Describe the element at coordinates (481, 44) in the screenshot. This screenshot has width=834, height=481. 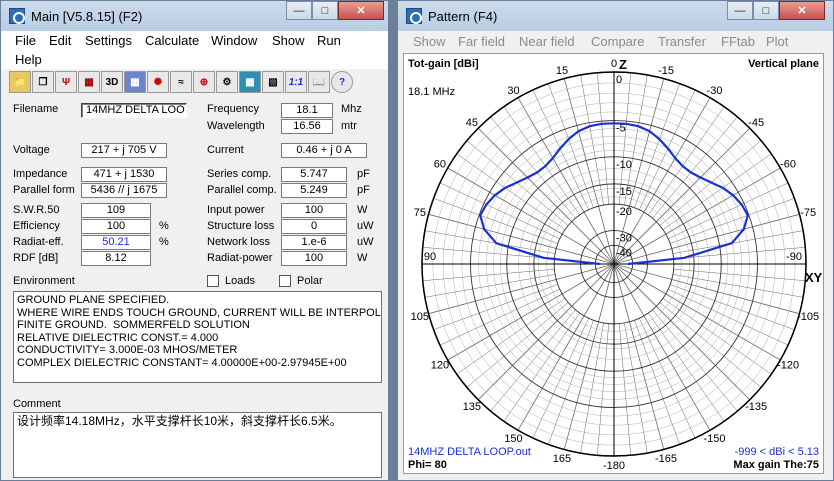
I see `pmenu-far-field: Far field` at that location.